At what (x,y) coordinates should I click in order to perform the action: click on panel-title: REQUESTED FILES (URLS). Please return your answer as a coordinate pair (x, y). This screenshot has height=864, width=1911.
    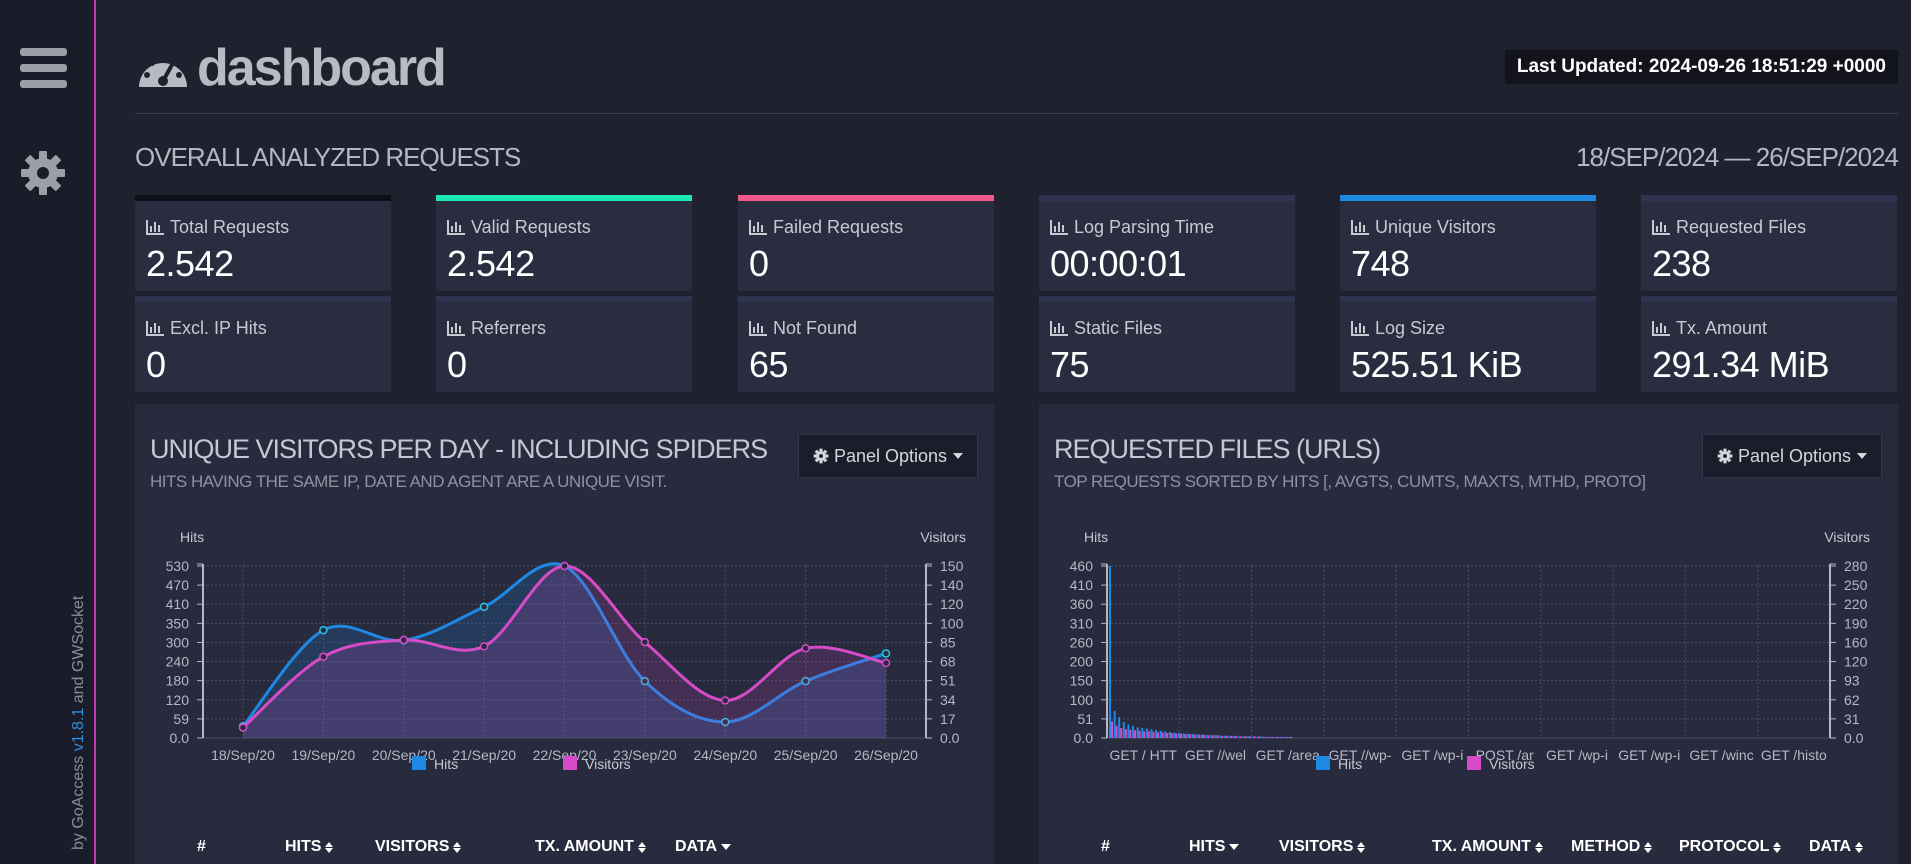
    Looking at the image, I should click on (1217, 449).